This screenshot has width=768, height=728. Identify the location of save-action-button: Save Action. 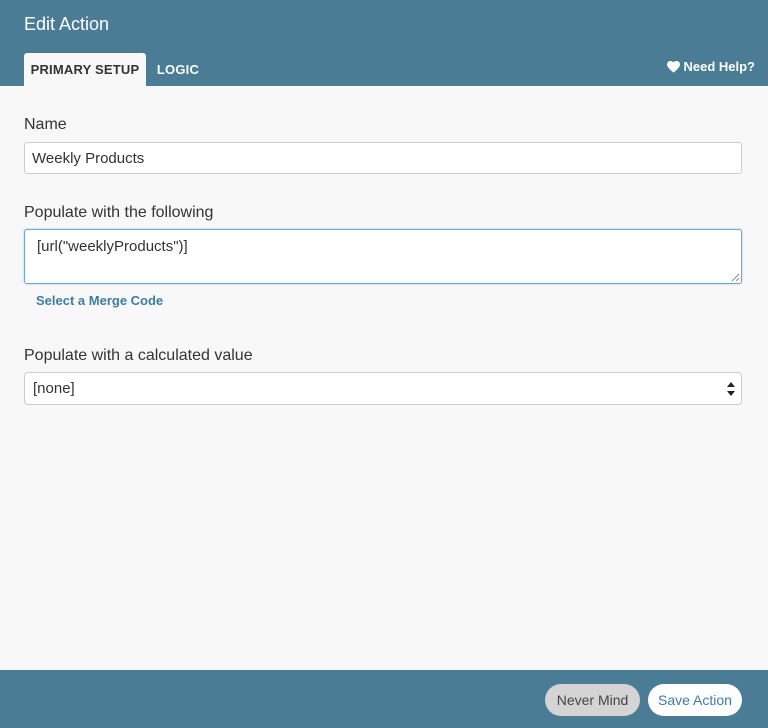
(695, 700).